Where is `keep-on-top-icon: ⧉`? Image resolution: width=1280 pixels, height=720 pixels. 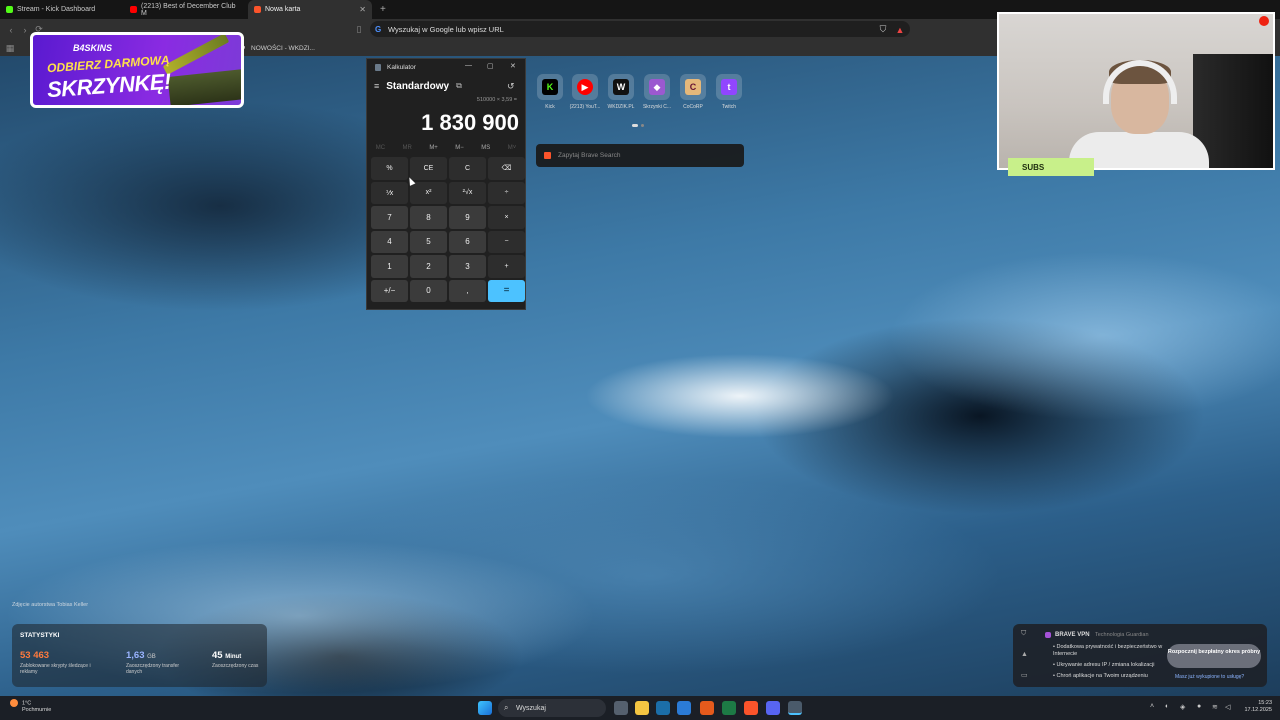
keep-on-top-icon: ⧉ is located at coordinates (459, 86).